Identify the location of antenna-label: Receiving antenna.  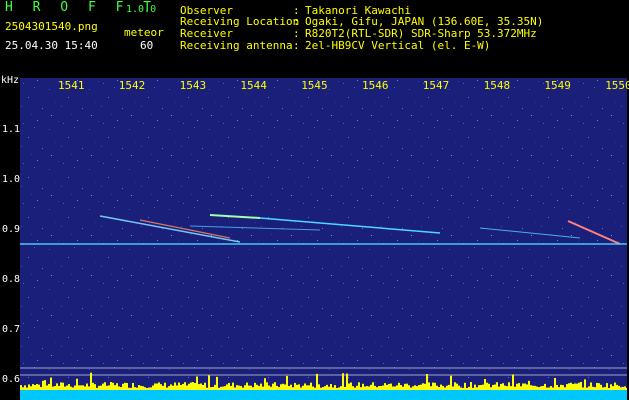
(236, 45).